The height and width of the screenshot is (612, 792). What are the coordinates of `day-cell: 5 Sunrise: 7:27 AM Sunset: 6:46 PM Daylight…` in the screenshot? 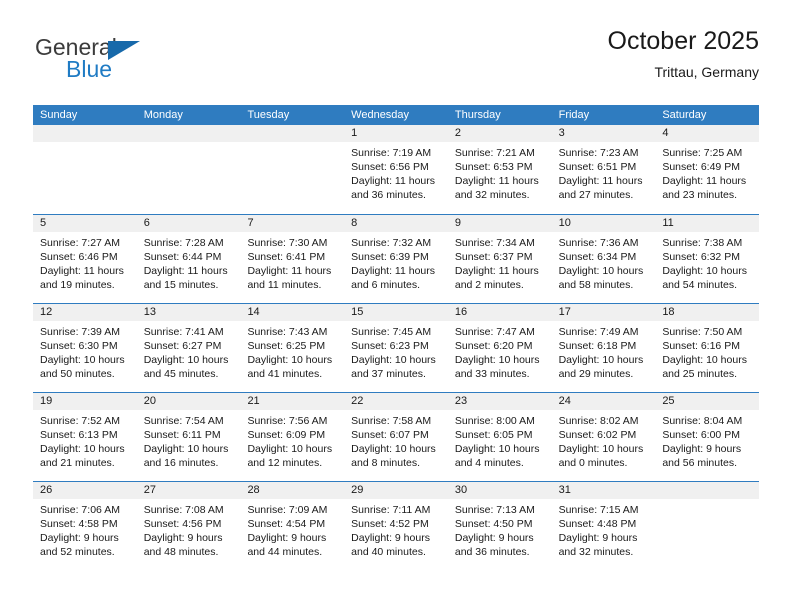 It's located at (85, 259).